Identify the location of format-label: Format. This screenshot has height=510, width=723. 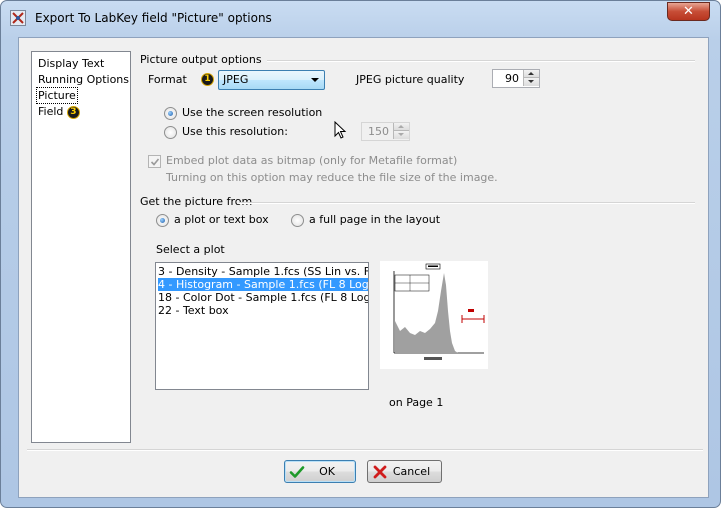
(167, 79).